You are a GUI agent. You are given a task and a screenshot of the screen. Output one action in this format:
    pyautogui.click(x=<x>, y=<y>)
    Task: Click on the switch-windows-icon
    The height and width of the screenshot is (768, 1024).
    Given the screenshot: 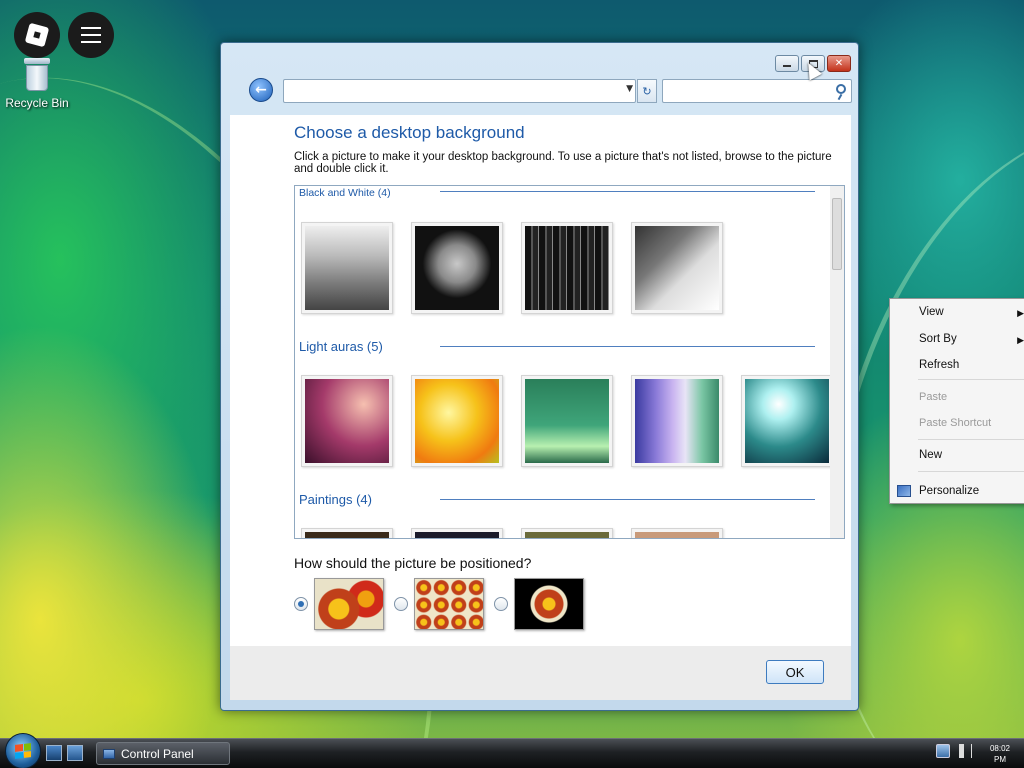 What is the action you would take?
    pyautogui.click(x=75, y=753)
    